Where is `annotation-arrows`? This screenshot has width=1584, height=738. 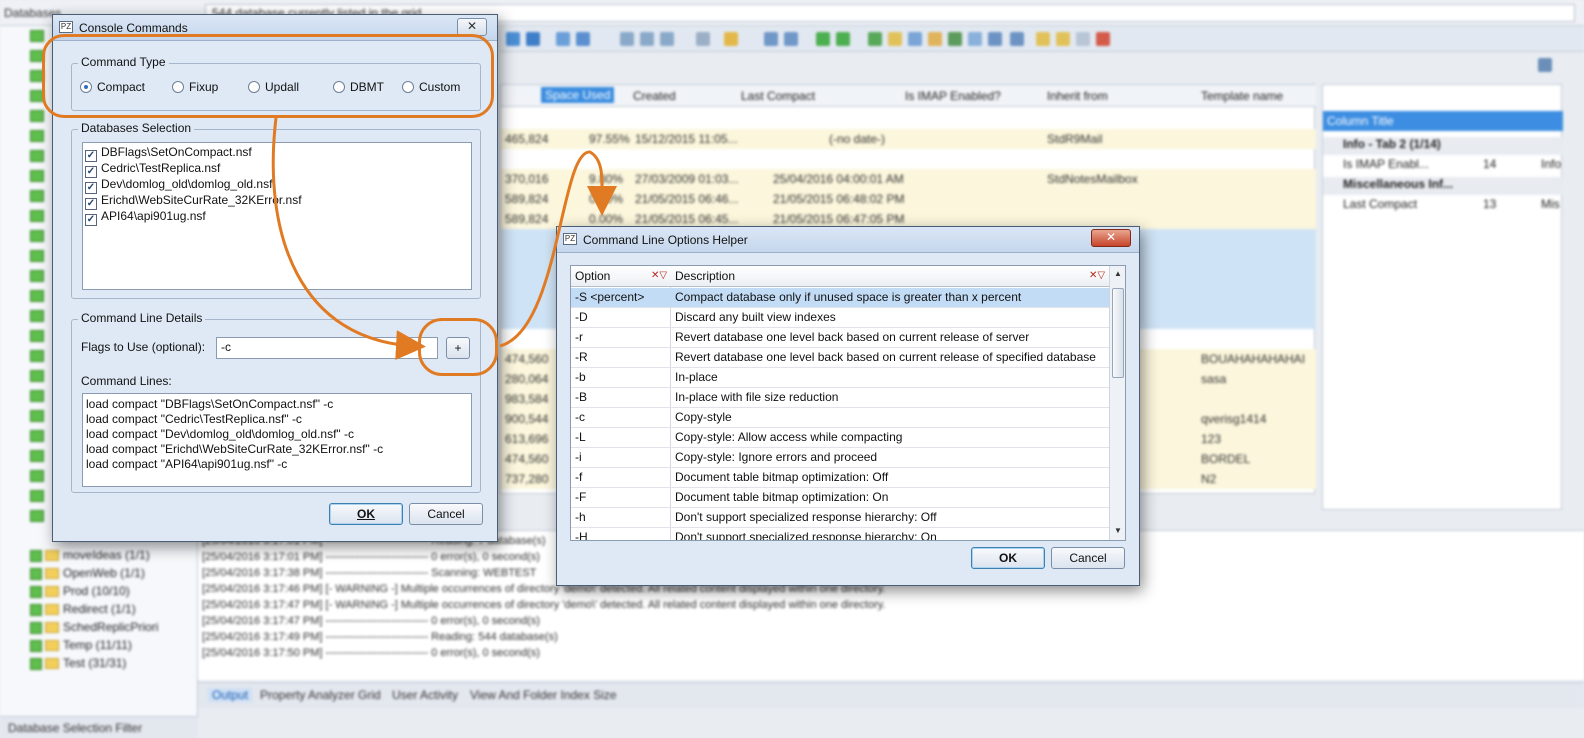
annotation-arrows is located at coordinates (444, 239).